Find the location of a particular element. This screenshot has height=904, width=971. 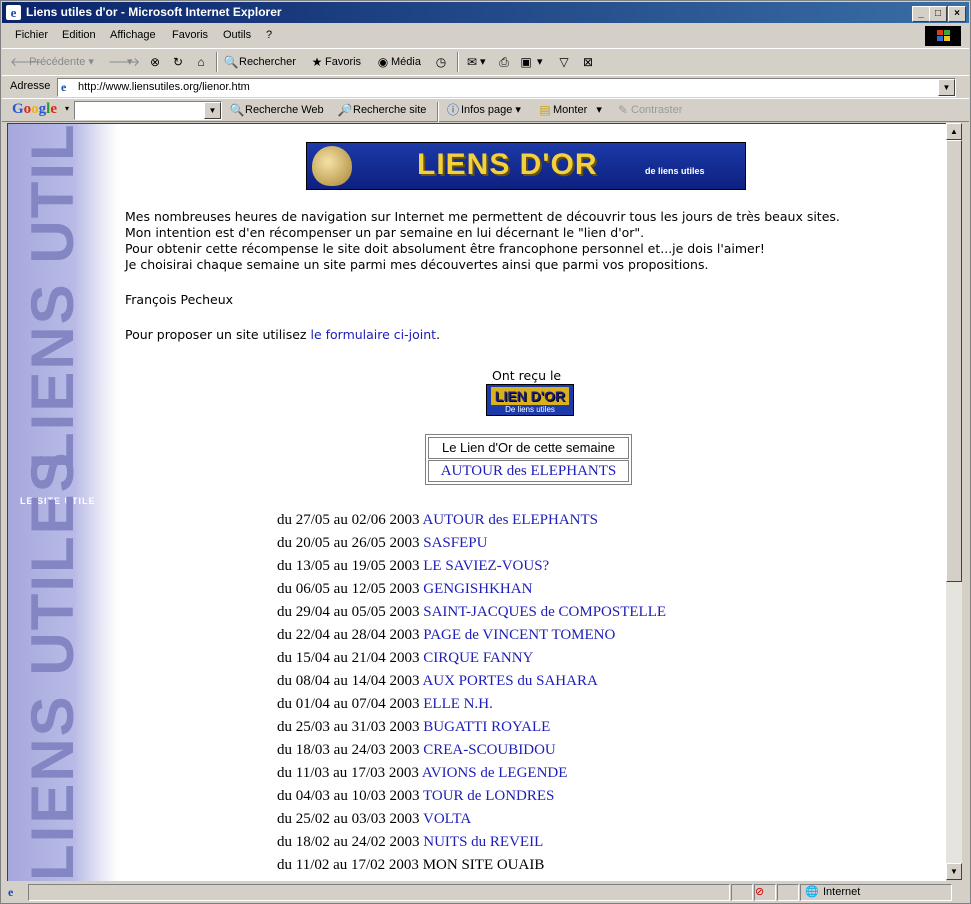

banner-title: LIENS D'OR is located at coordinates (507, 164).